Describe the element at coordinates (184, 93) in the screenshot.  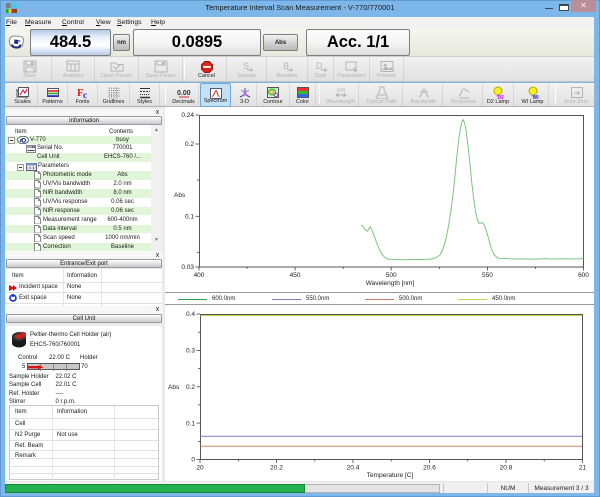
I see `svg-text: 0.00` at that location.